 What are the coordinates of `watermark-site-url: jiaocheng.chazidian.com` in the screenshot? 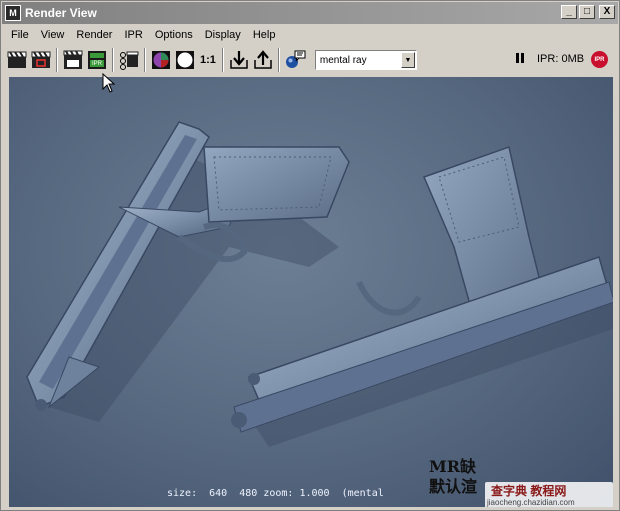 It's located at (531, 502).